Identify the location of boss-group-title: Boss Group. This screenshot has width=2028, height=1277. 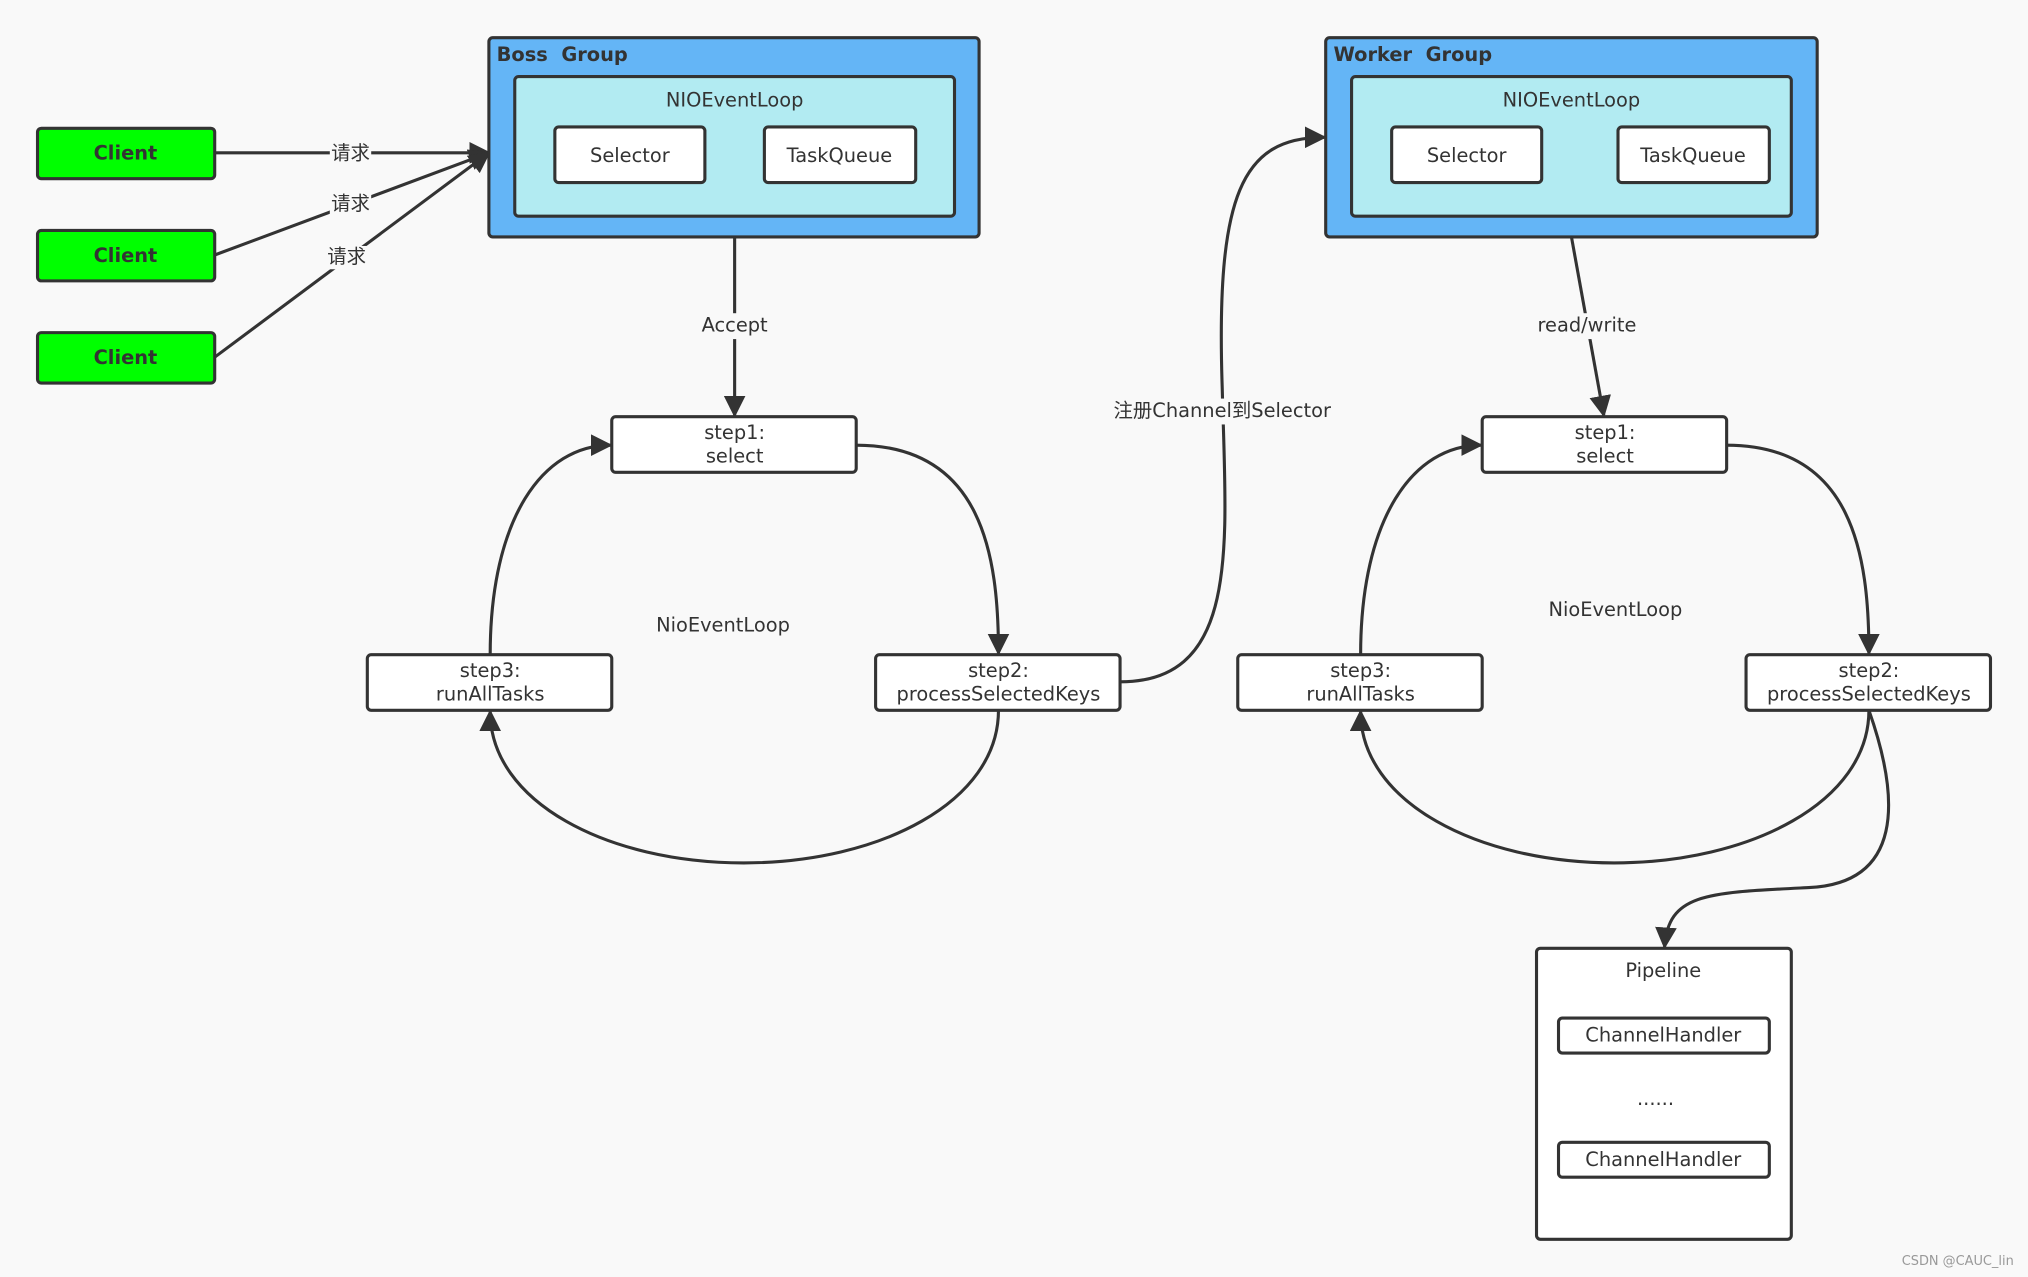
(562, 54).